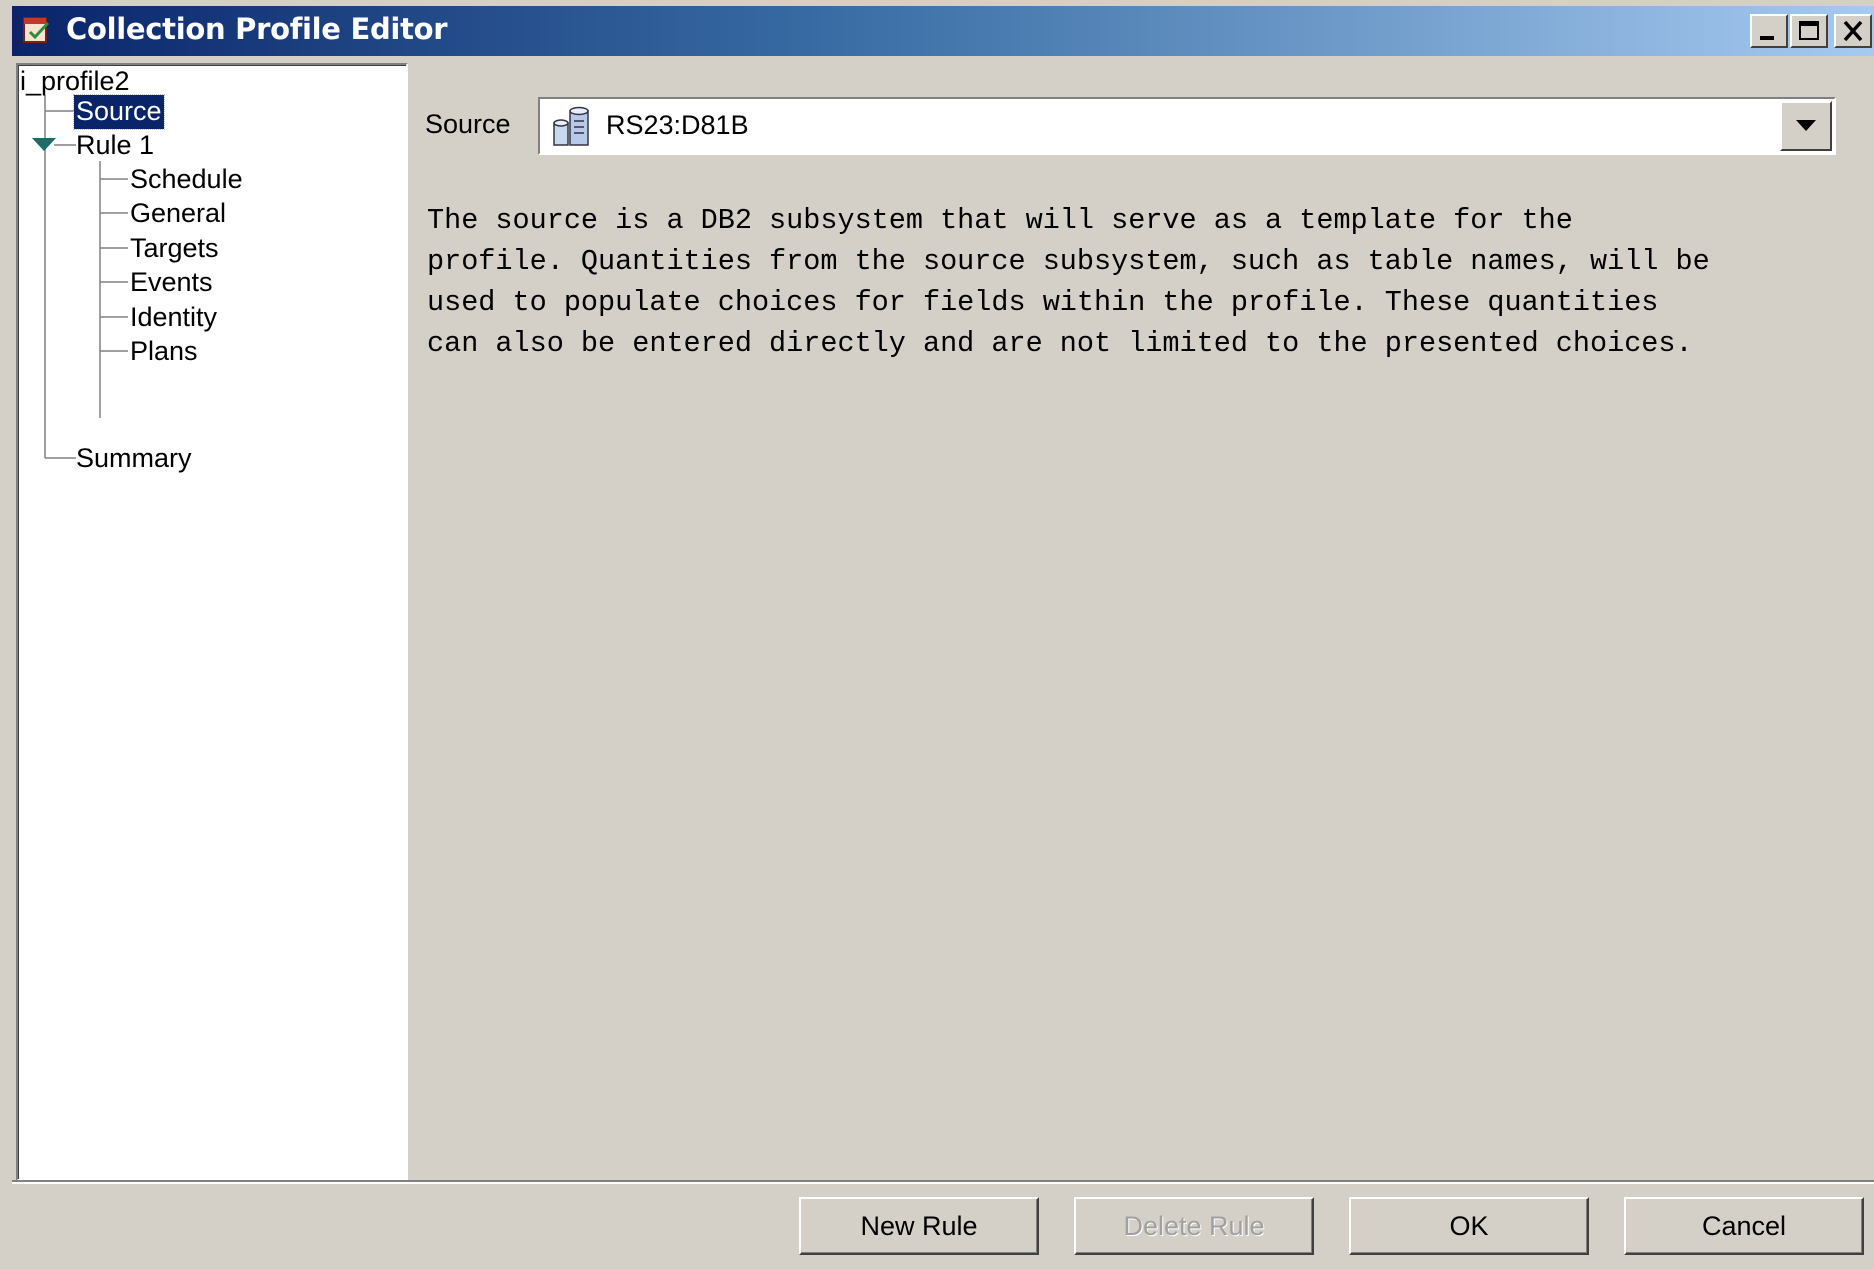 The height and width of the screenshot is (1269, 1874). Describe the element at coordinates (919, 1226) in the screenshot. I see `new-rule-button: New Rule` at that location.